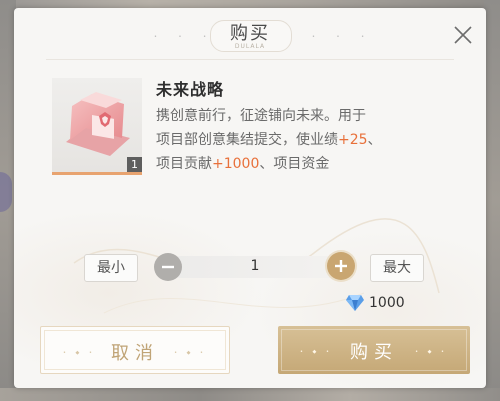  I want to click on buy-button-label: 购买, so click(374, 352).